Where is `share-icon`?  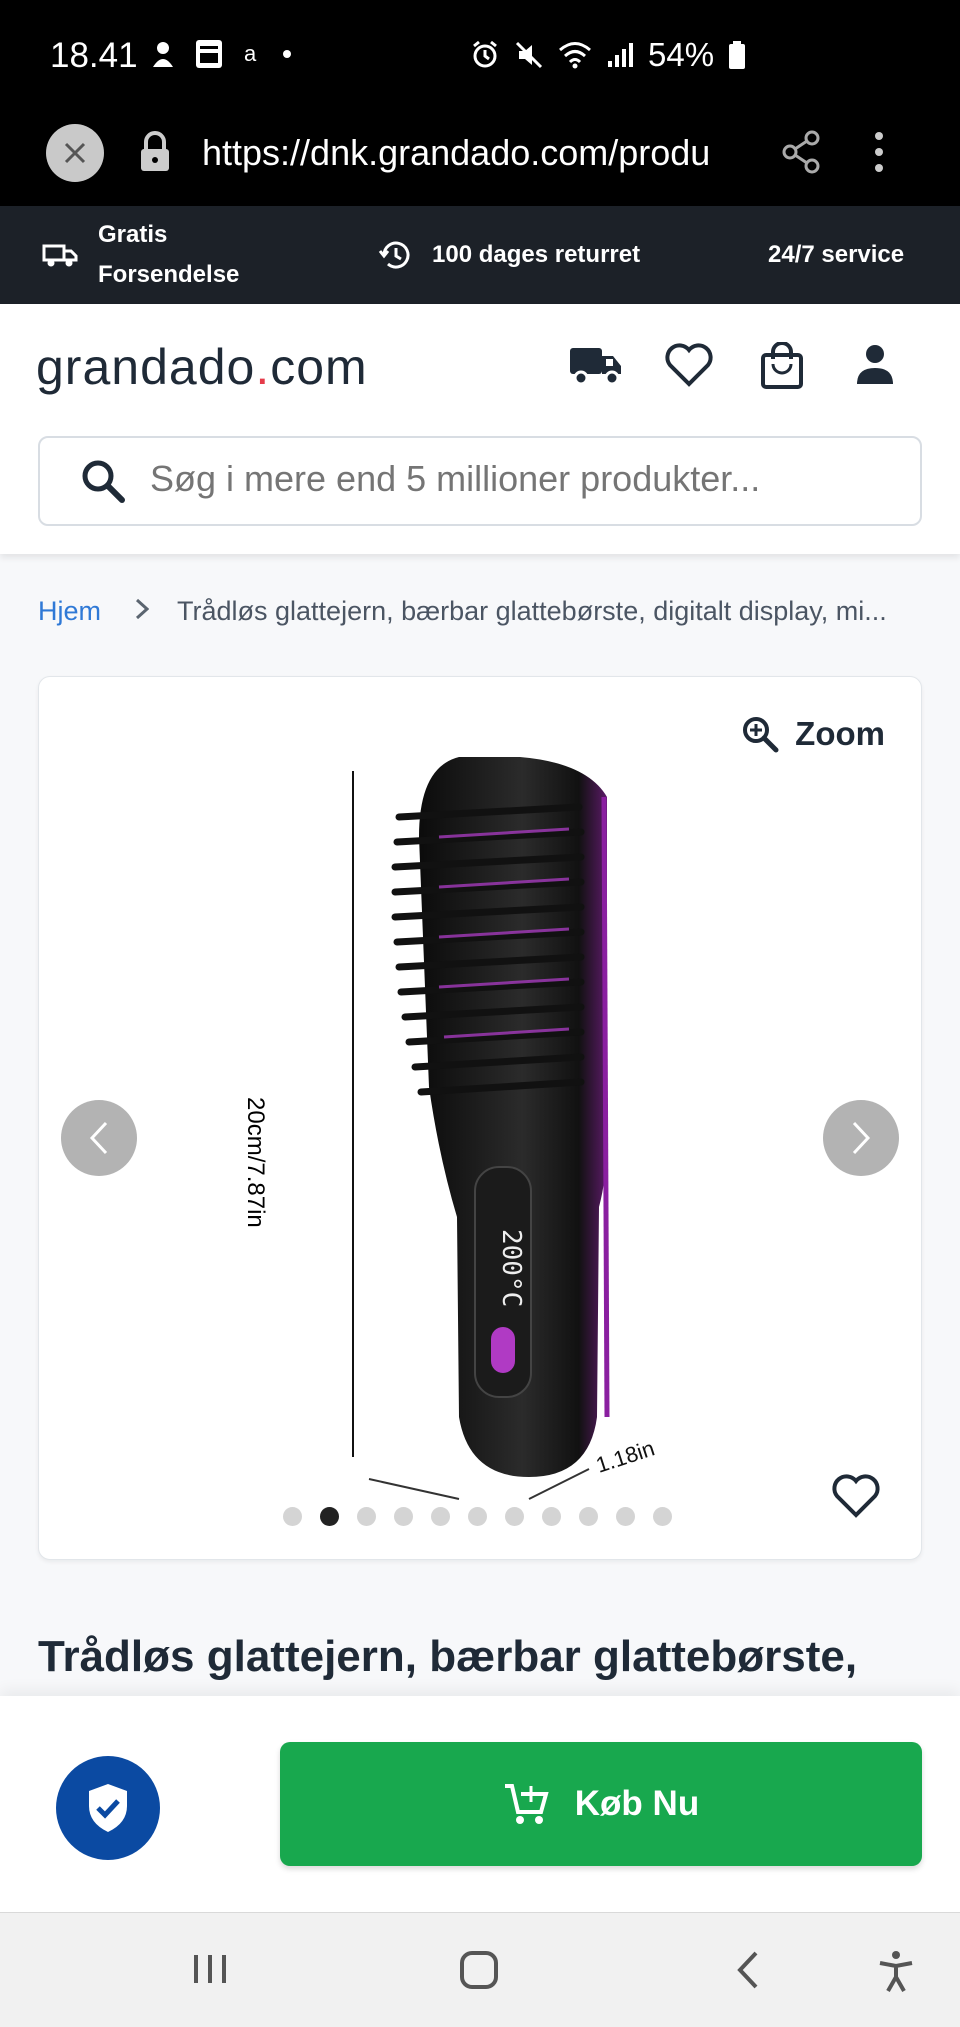 share-icon is located at coordinates (801, 154).